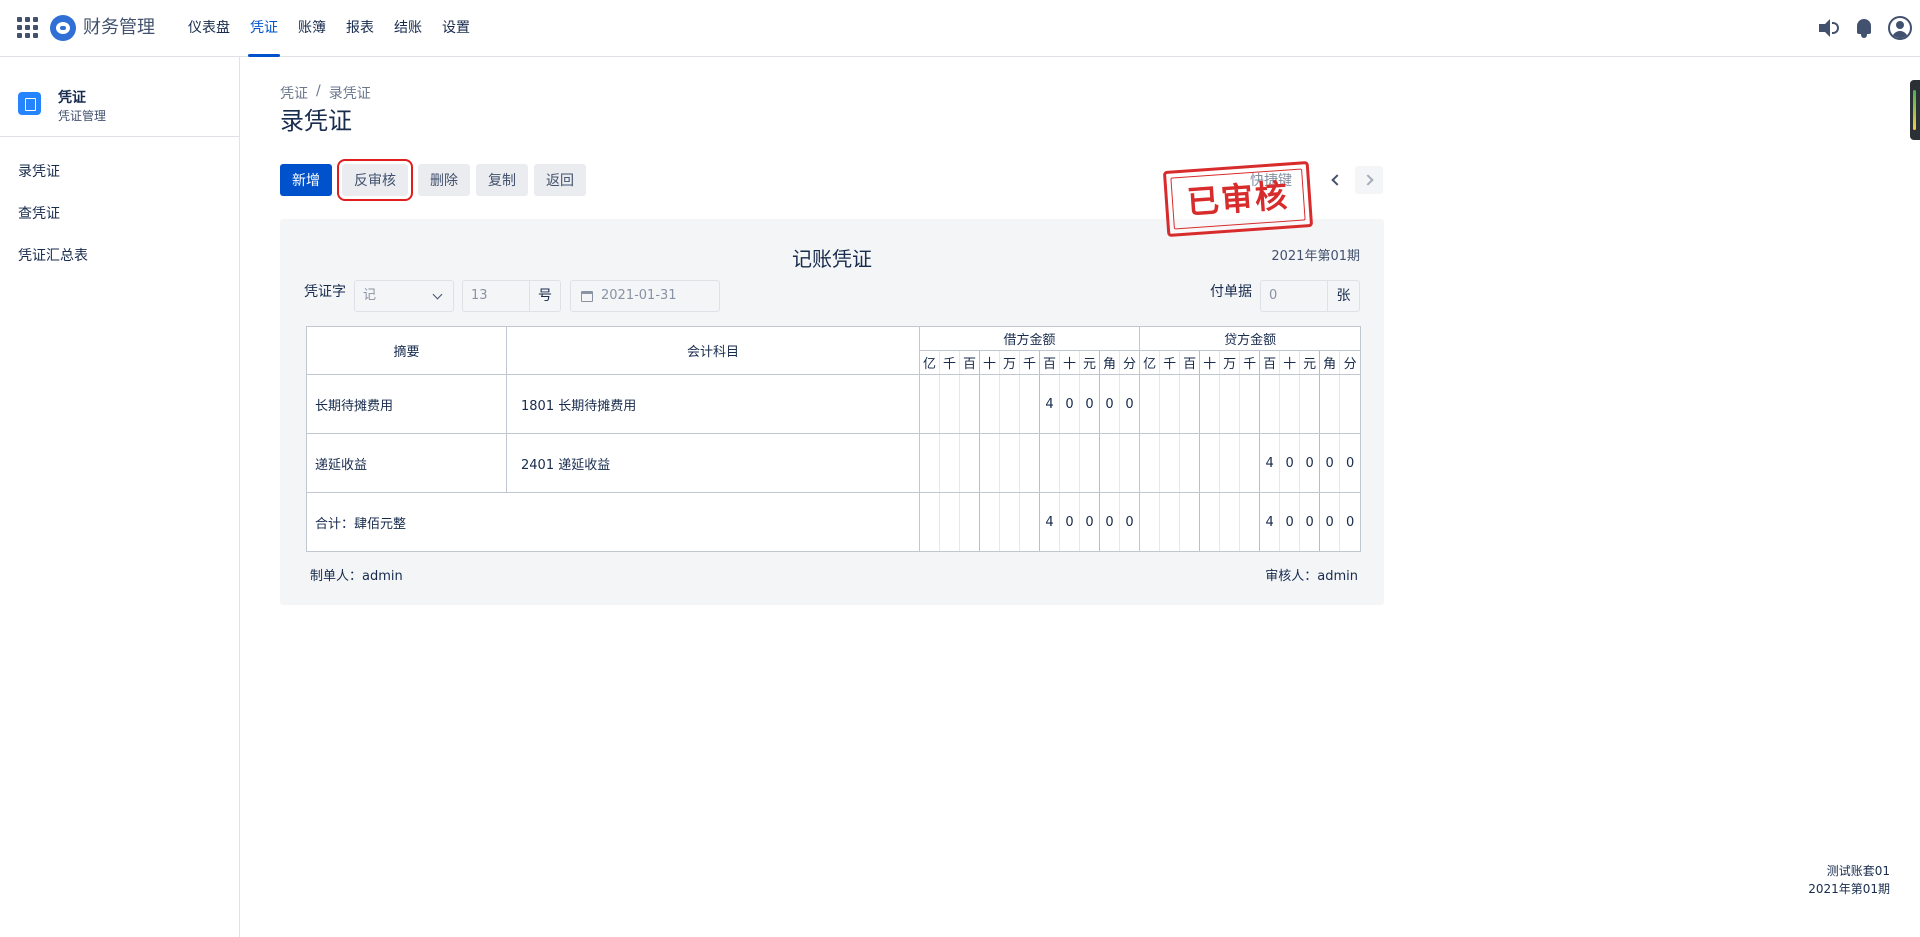 The width and height of the screenshot is (1920, 937). I want to click on breadcrumb-root-link: 凭证, so click(294, 93).